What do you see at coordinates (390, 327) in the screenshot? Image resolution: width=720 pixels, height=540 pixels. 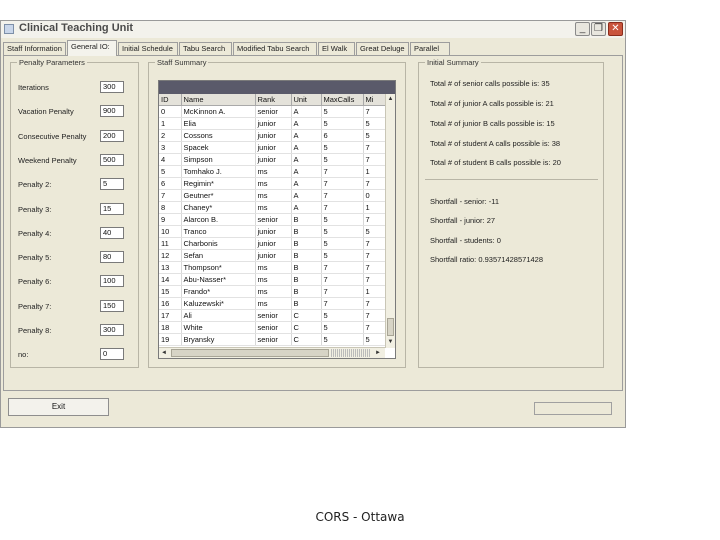 I see `vertical-scroll-thumb` at bounding box center [390, 327].